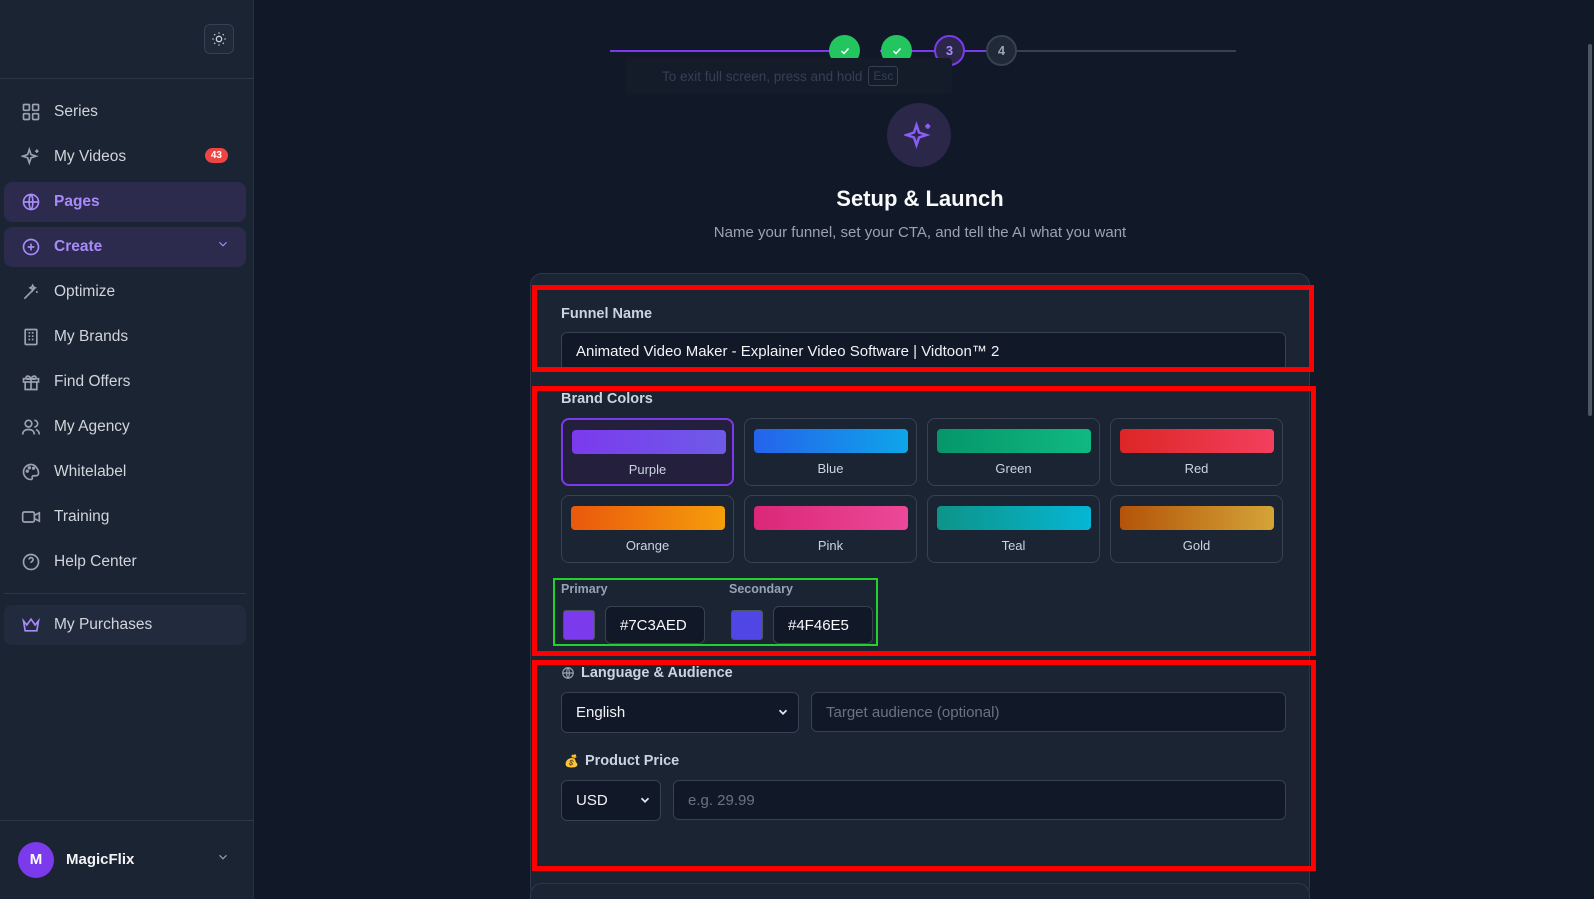 This screenshot has height=899, width=1594. I want to click on sidebar-item-pages: Pages, so click(125, 202).